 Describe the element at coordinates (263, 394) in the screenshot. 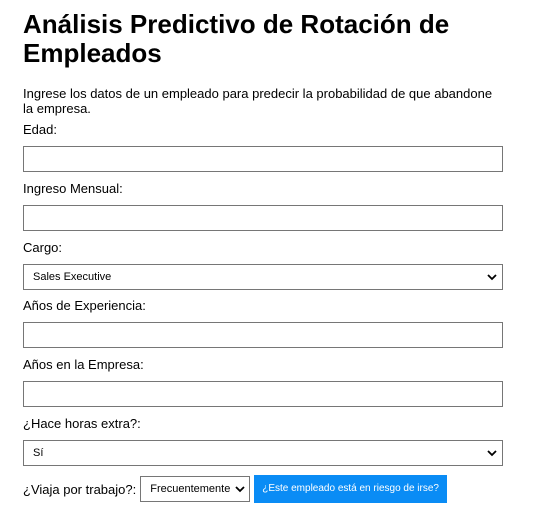

I see `empresa-input` at that location.